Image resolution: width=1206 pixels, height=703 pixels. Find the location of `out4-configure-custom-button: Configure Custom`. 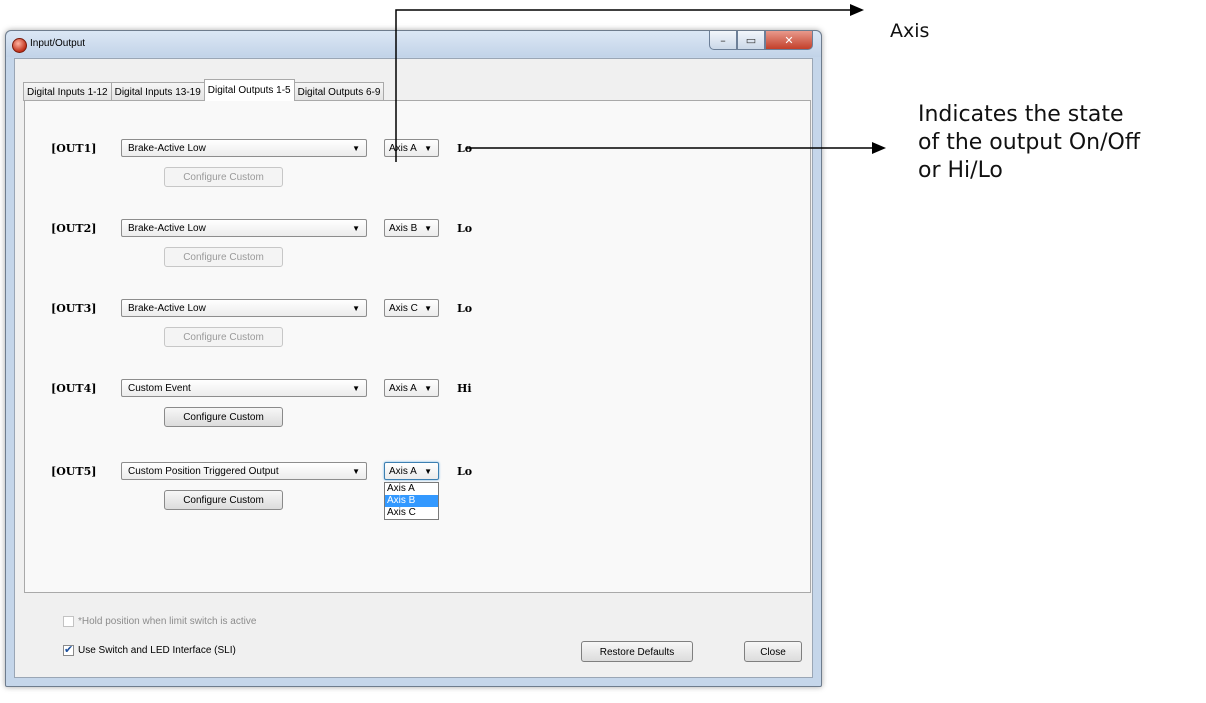

out4-configure-custom-button: Configure Custom is located at coordinates (223, 417).